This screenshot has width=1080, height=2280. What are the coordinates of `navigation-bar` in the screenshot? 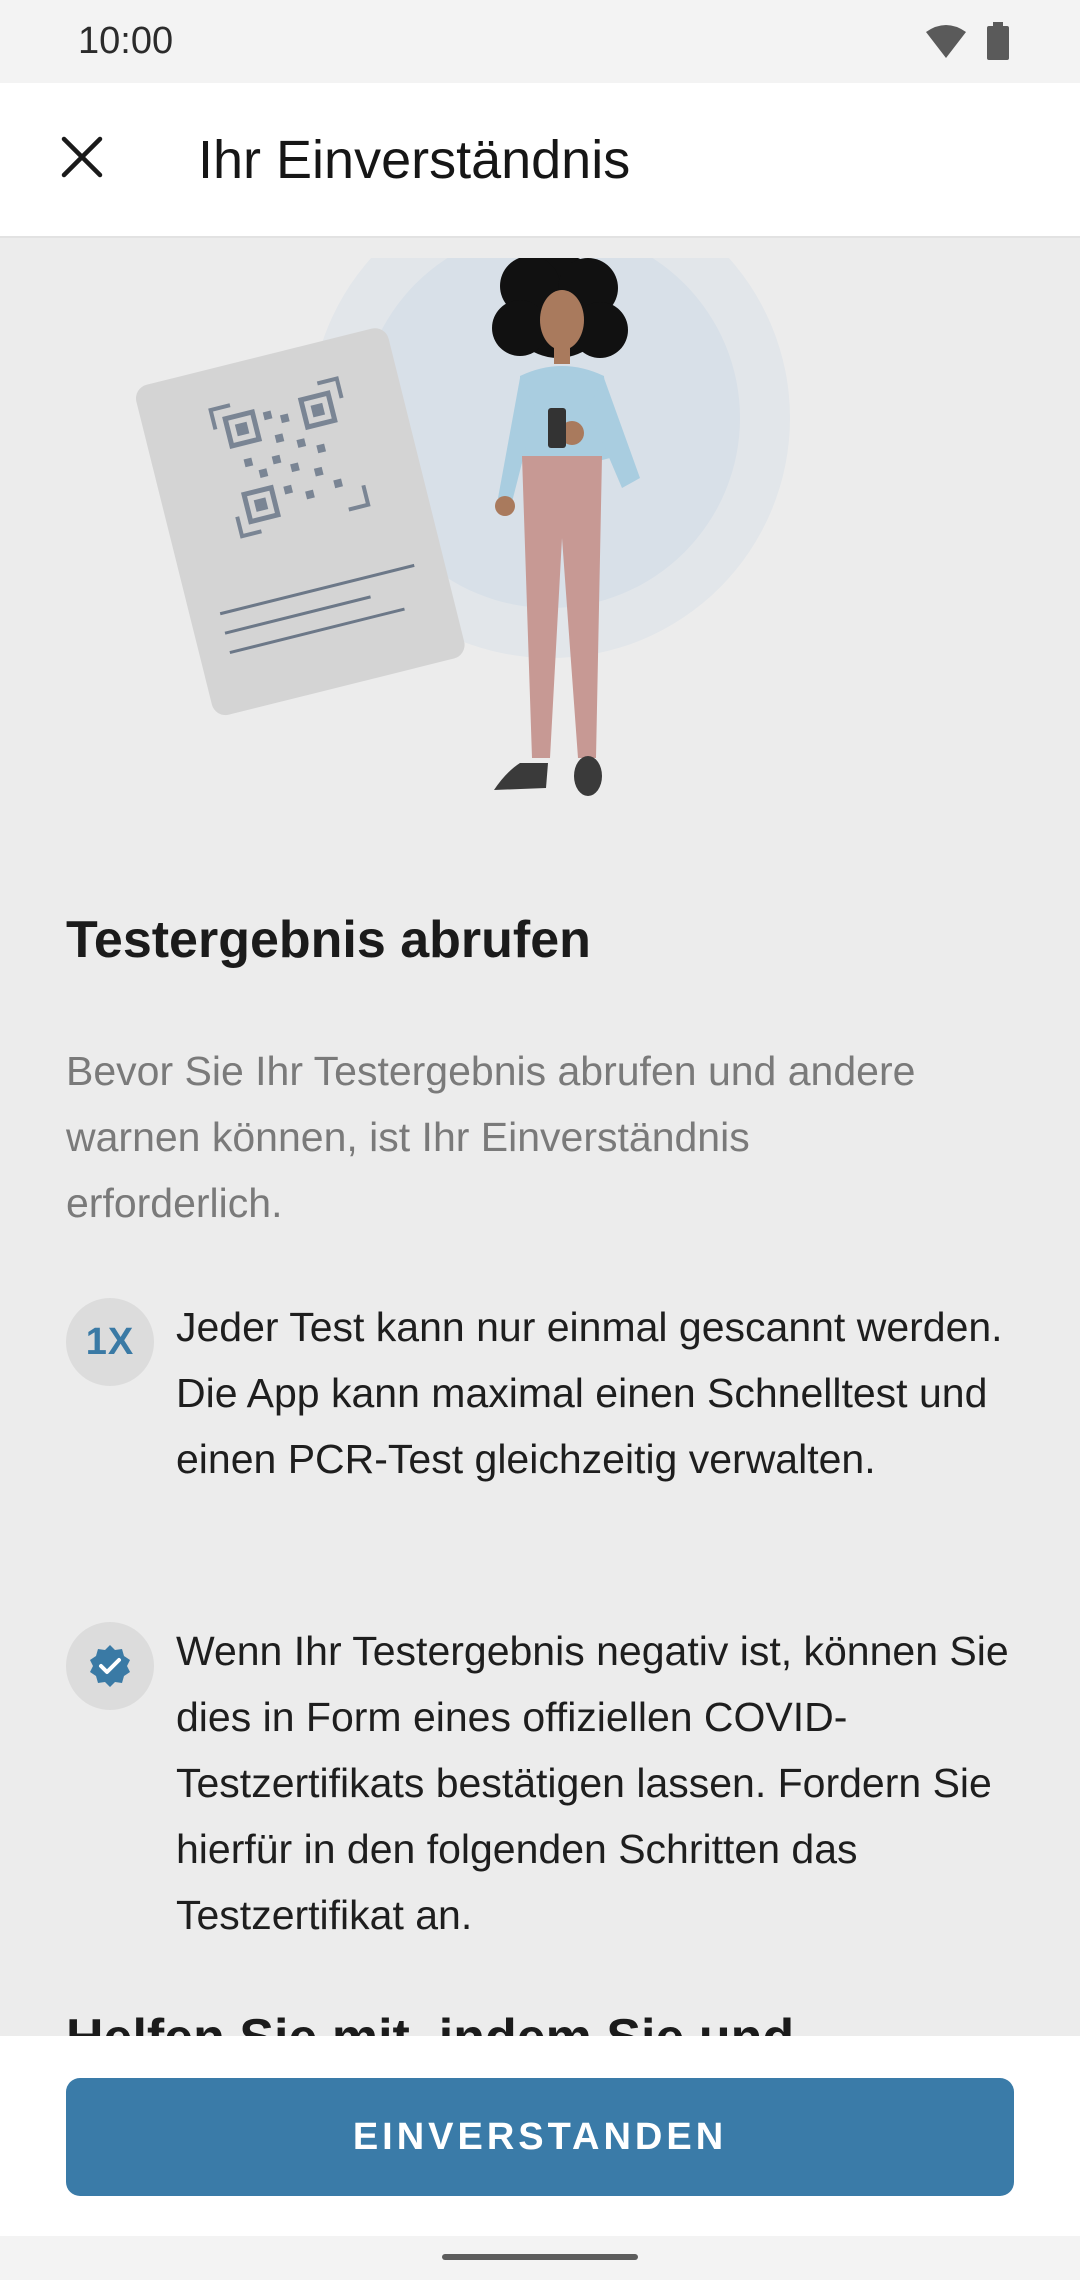 It's located at (540, 2258).